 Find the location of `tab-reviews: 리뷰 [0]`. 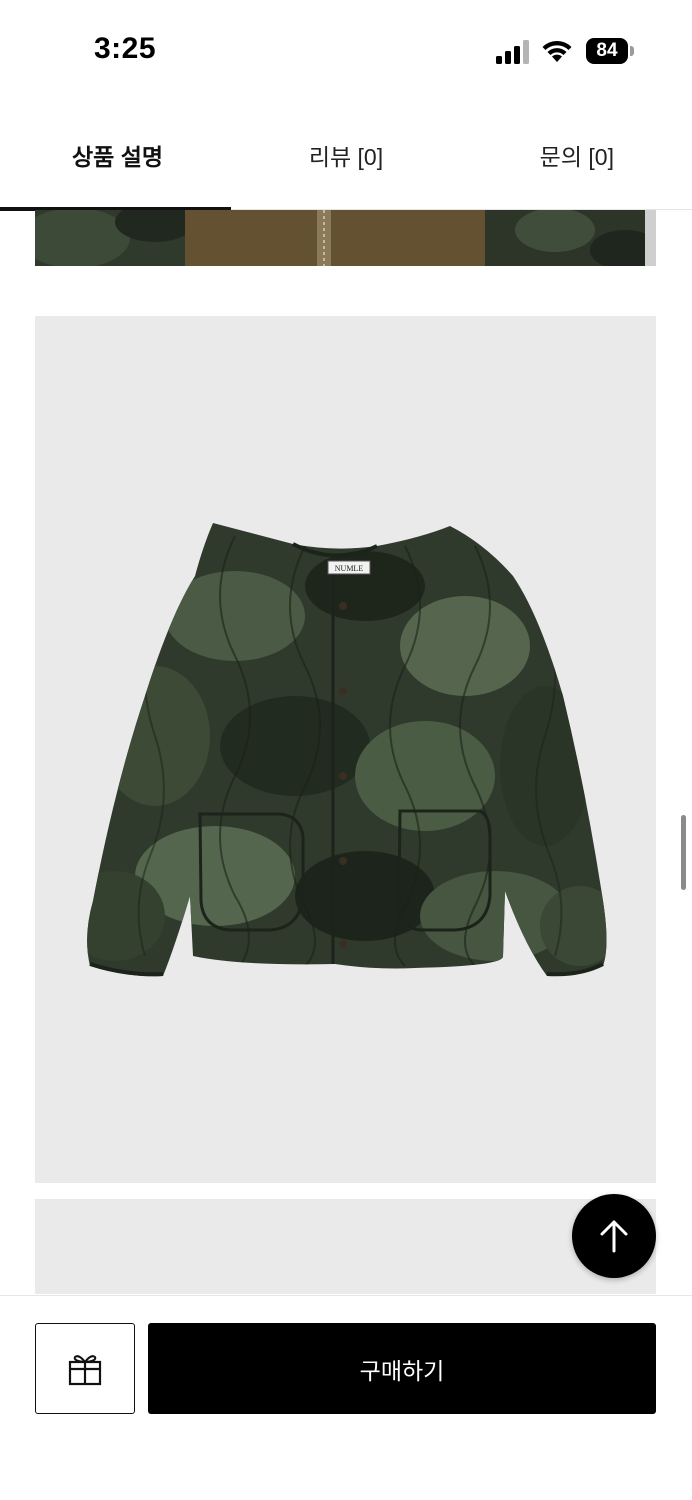

tab-reviews: 리뷰 [0] is located at coordinates (346, 155).